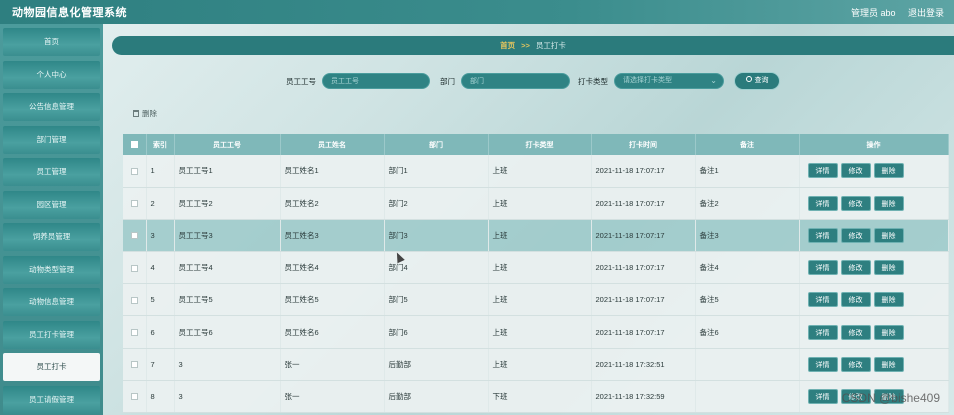  Describe the element at coordinates (51, 42) in the screenshot. I see `sidebar-item: 首页` at that location.